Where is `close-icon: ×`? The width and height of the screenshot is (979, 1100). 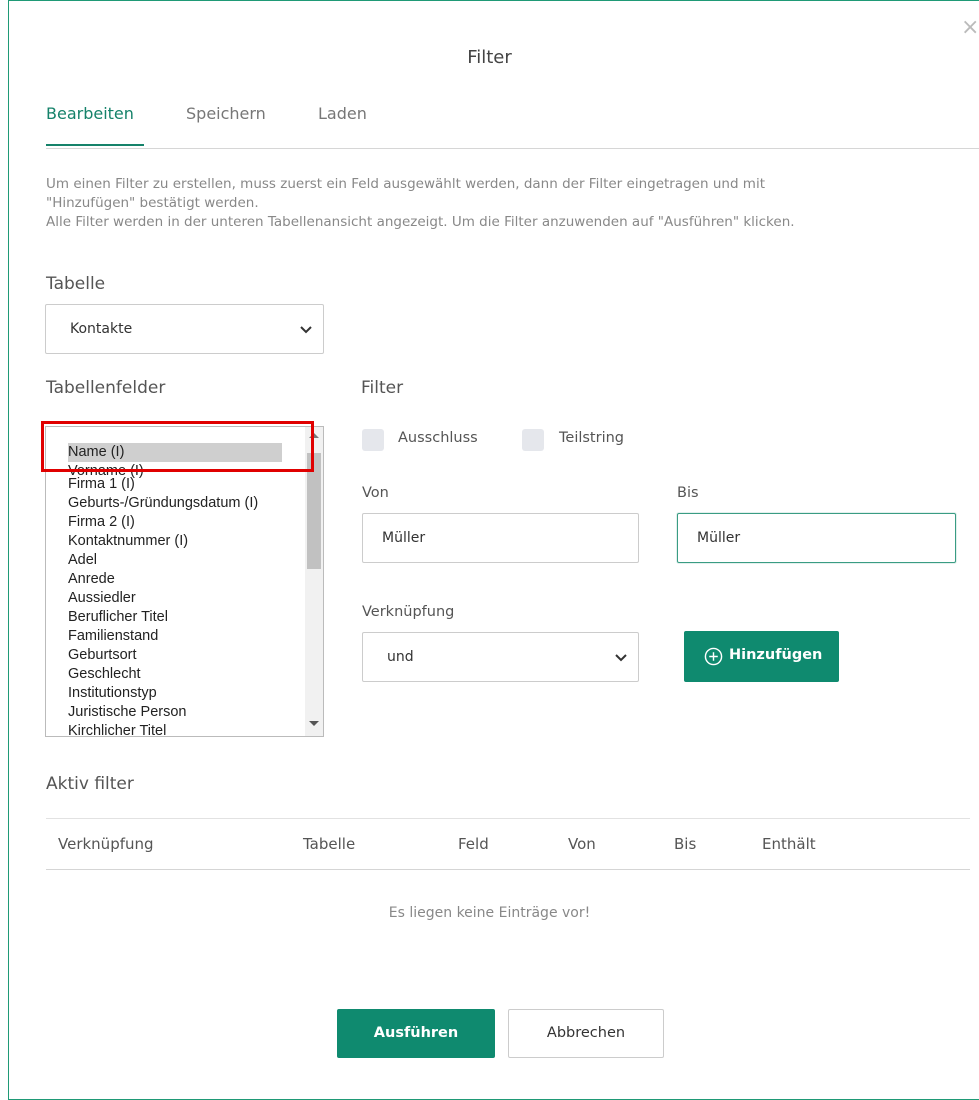
close-icon: × is located at coordinates (970, 28).